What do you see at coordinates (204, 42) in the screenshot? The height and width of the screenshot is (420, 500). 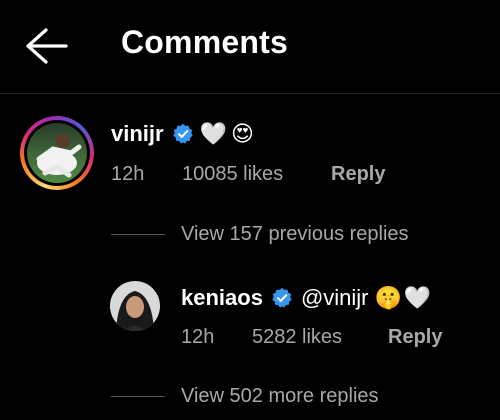 I see `page-title: Comments` at bounding box center [204, 42].